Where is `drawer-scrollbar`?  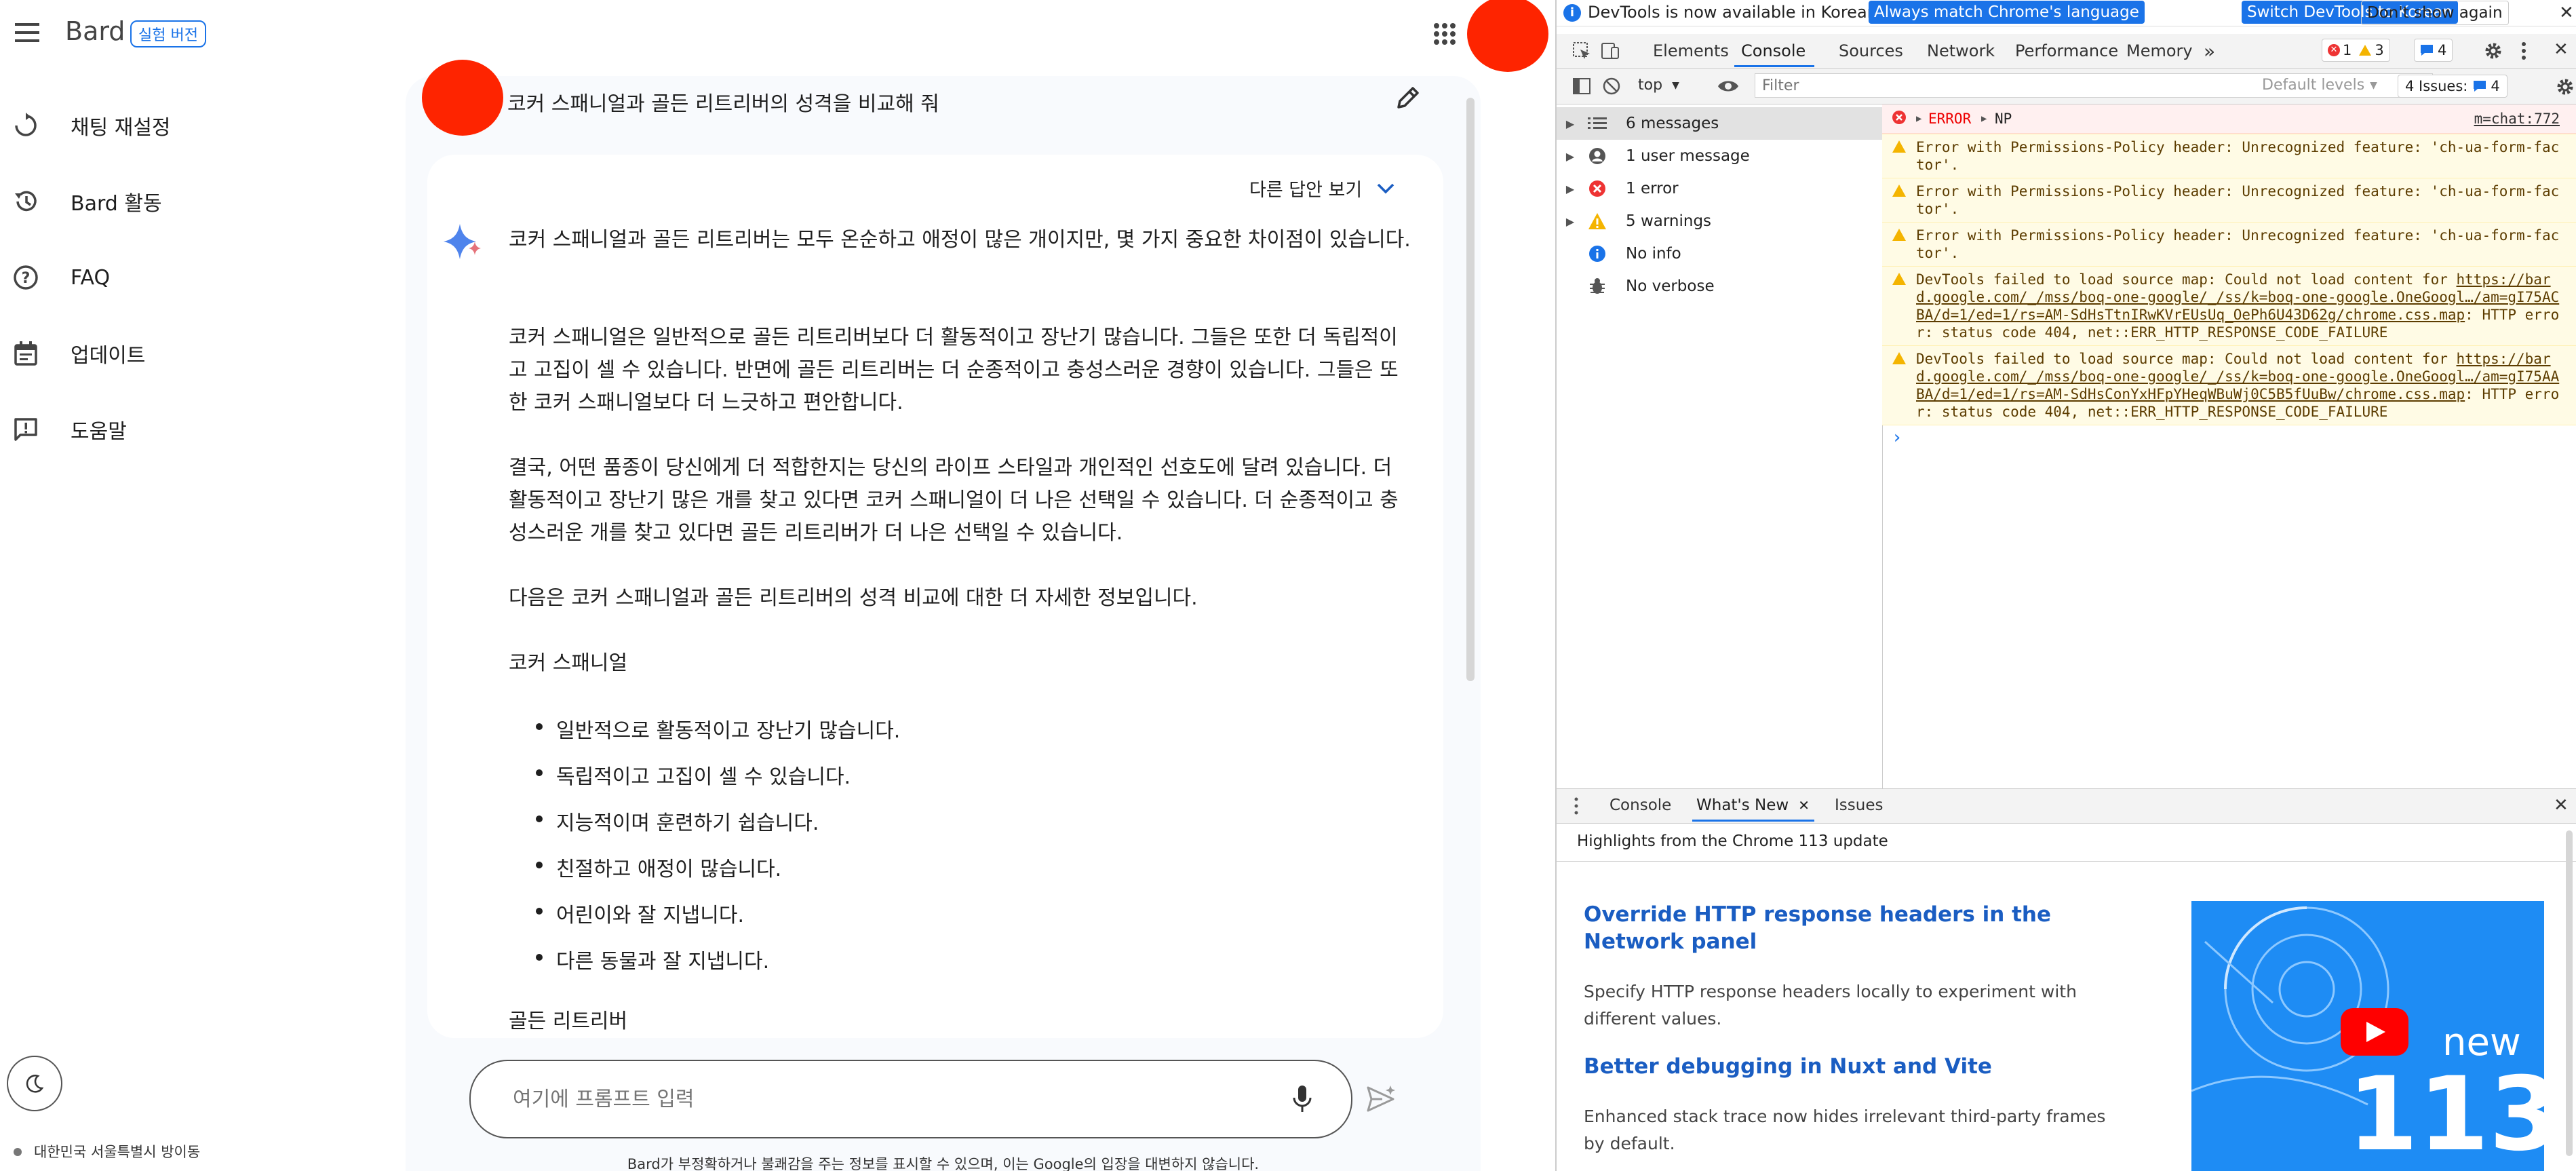
drawer-scrollbar is located at coordinates (2569, 993).